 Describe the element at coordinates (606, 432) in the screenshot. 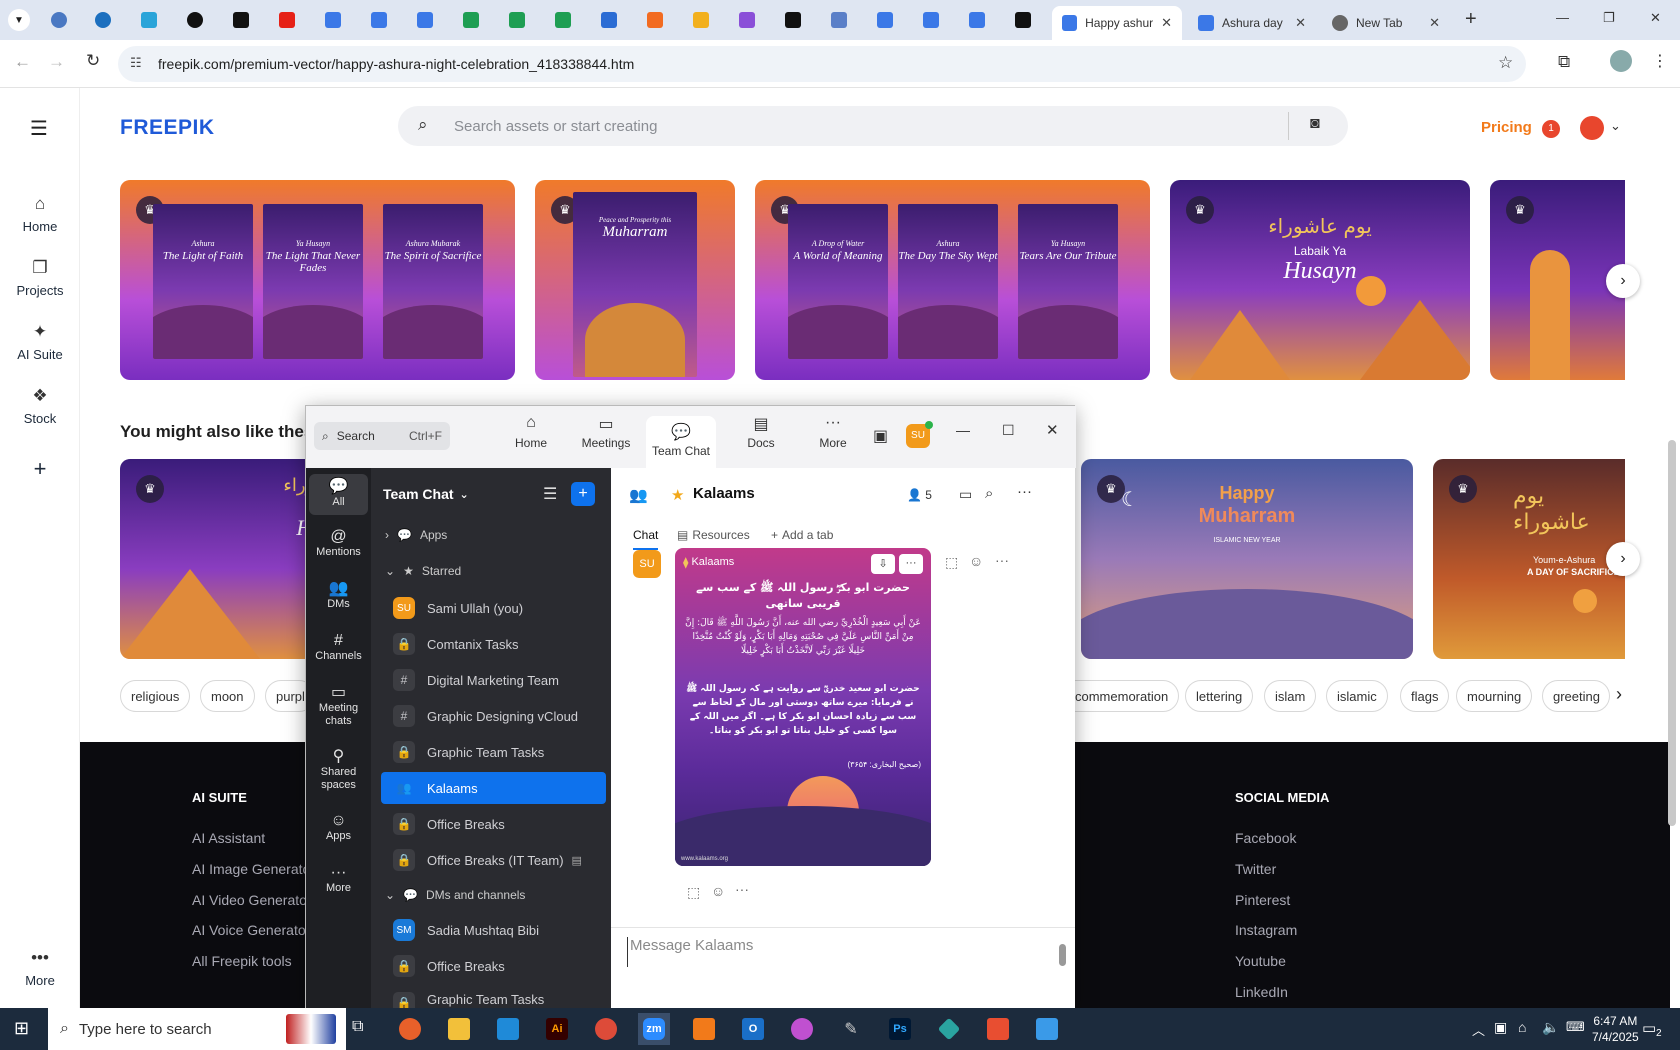

I see `tab-meetings: ▭ Meetings` at that location.